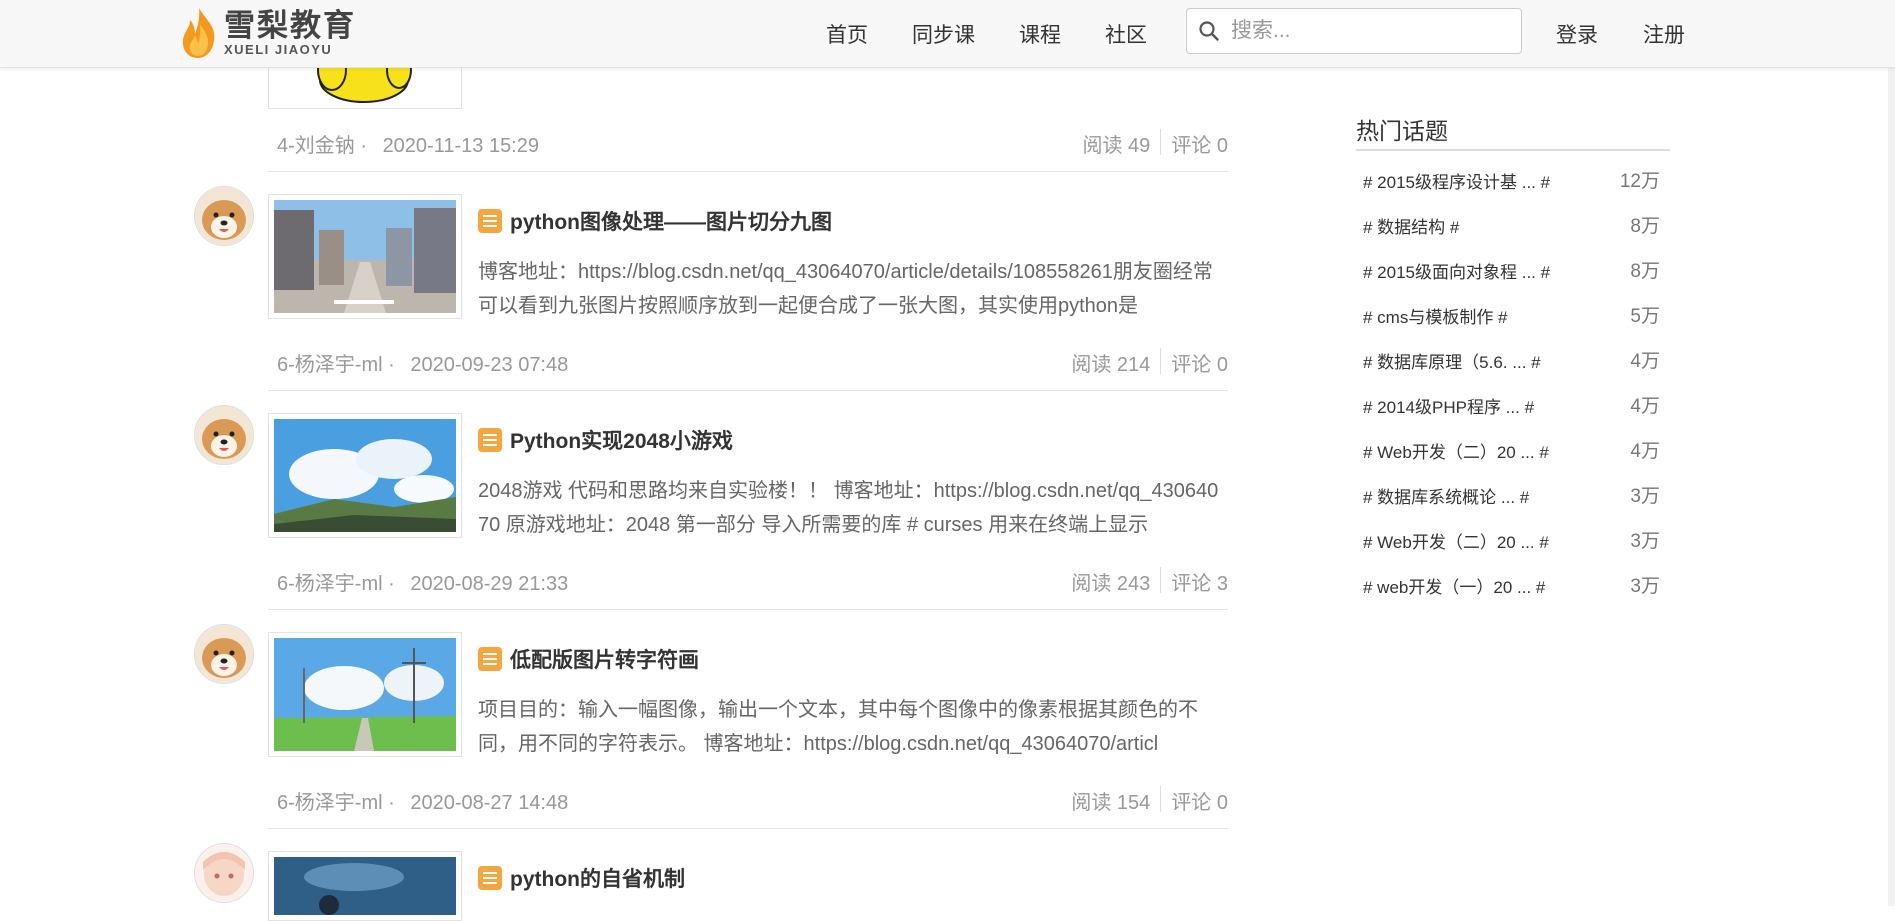  What do you see at coordinates (1040, 34) in the screenshot?
I see `nav-courses: 课程` at bounding box center [1040, 34].